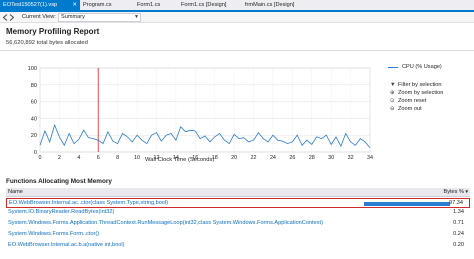 Image resolution: width=474 pixels, height=259 pixels. What do you see at coordinates (412, 101) in the screenshot?
I see `zoom-reset-label: Zoom reset` at bounding box center [412, 101].